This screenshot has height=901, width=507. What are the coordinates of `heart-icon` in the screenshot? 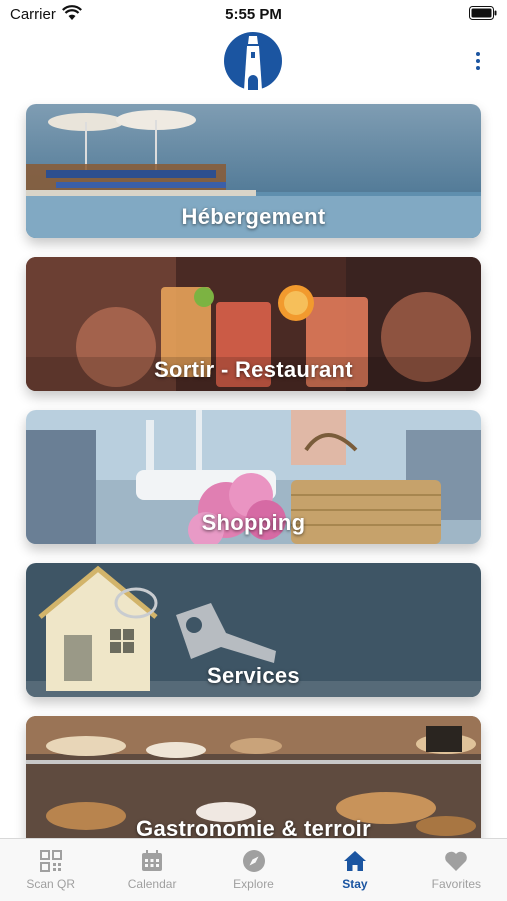 It's located at (456, 861).